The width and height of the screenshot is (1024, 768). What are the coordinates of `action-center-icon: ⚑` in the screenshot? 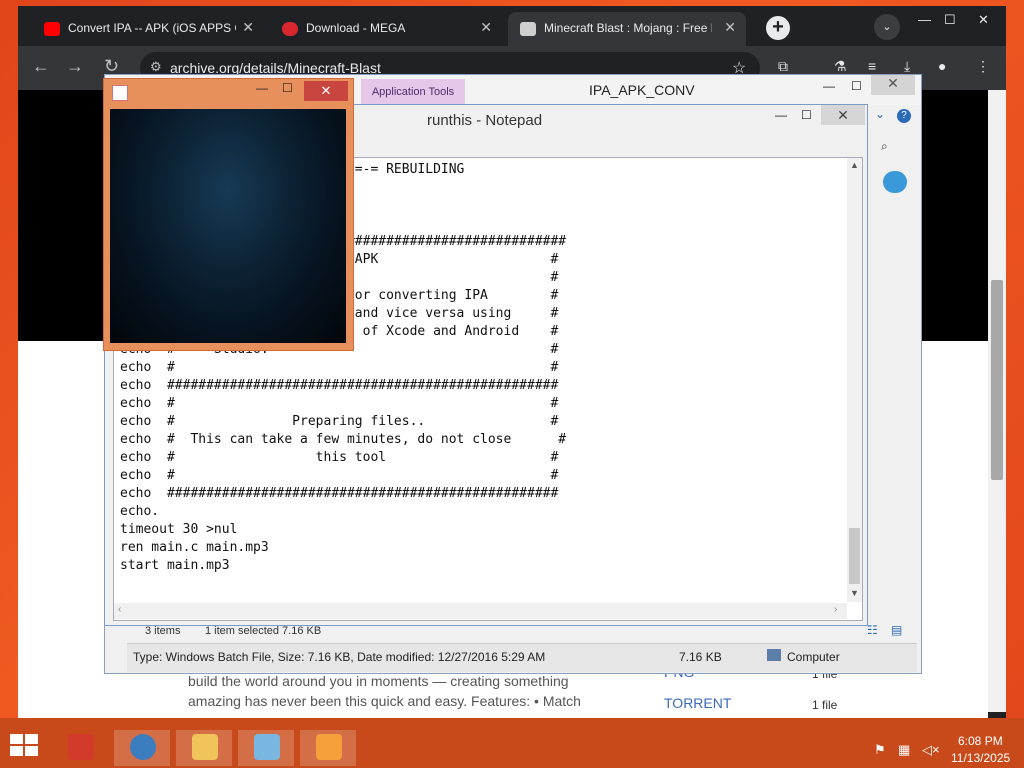 It's located at (880, 750).